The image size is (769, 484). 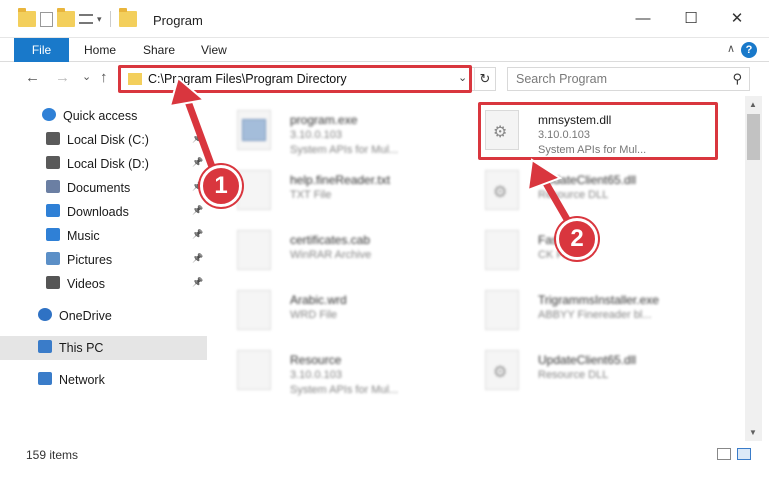 What do you see at coordinates (103, 140) in the screenshot?
I see `sidebar-item-local-disk-c: Local Disk (C:) 📌` at bounding box center [103, 140].